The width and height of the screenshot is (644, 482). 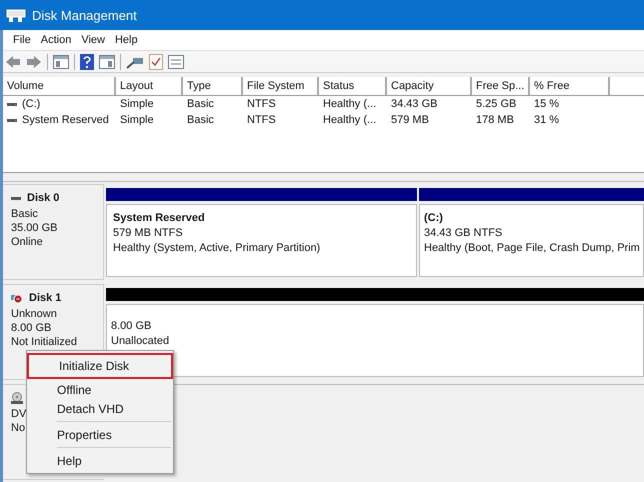 I want to click on partition-info: Unallocated, so click(x=140, y=341).